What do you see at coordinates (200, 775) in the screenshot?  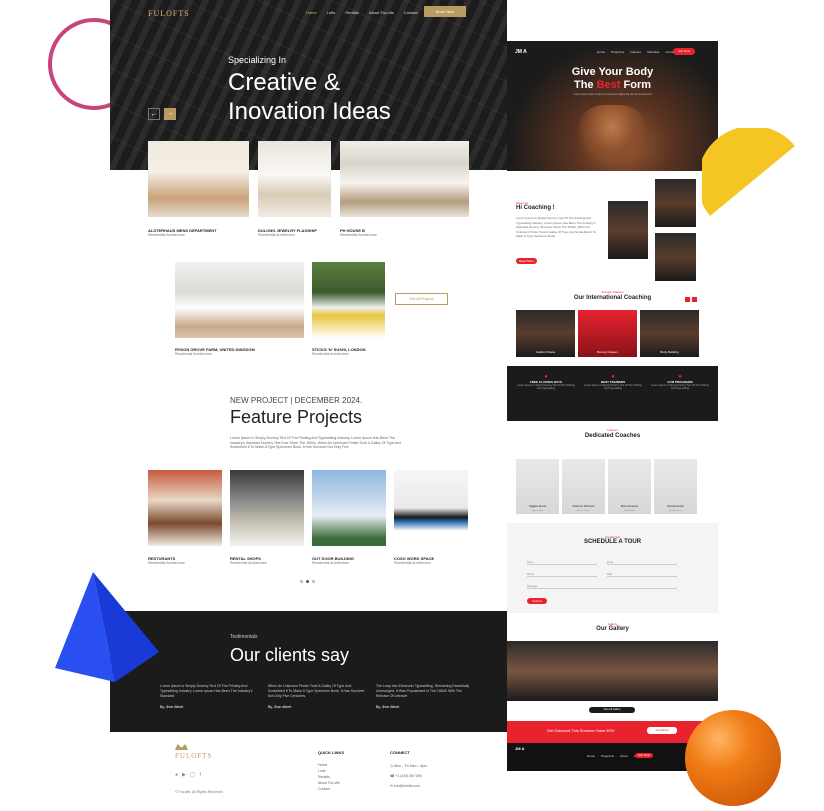 I see `facebook-icon: f` at bounding box center [200, 775].